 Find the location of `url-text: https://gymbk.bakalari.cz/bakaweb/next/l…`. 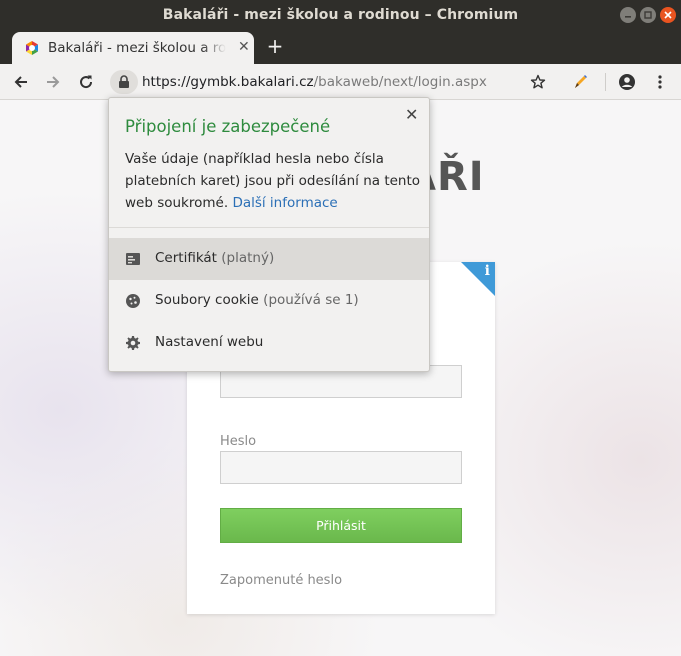

url-text: https://gymbk.bakalari.cz/bakaweb/next/l… is located at coordinates (314, 82).